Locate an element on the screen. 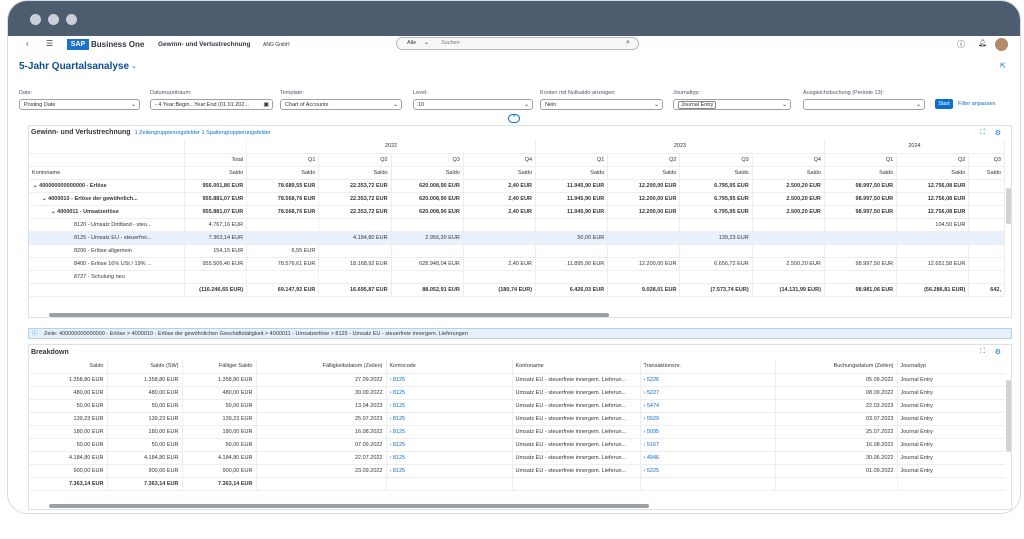 The image size is (1024, 539). value-cell: 2,40 EUR is located at coordinates (500, 186).